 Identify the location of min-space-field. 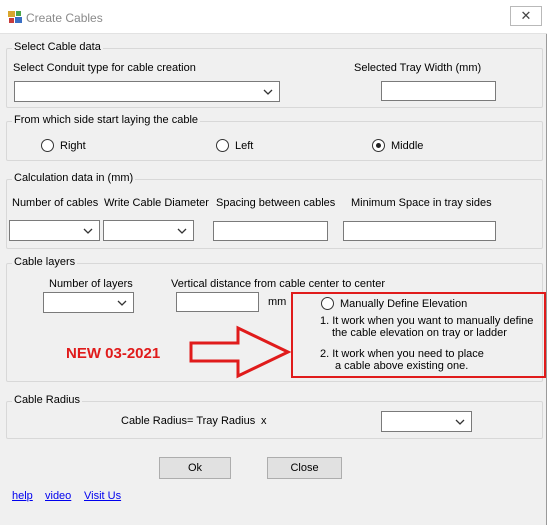
(419, 231).